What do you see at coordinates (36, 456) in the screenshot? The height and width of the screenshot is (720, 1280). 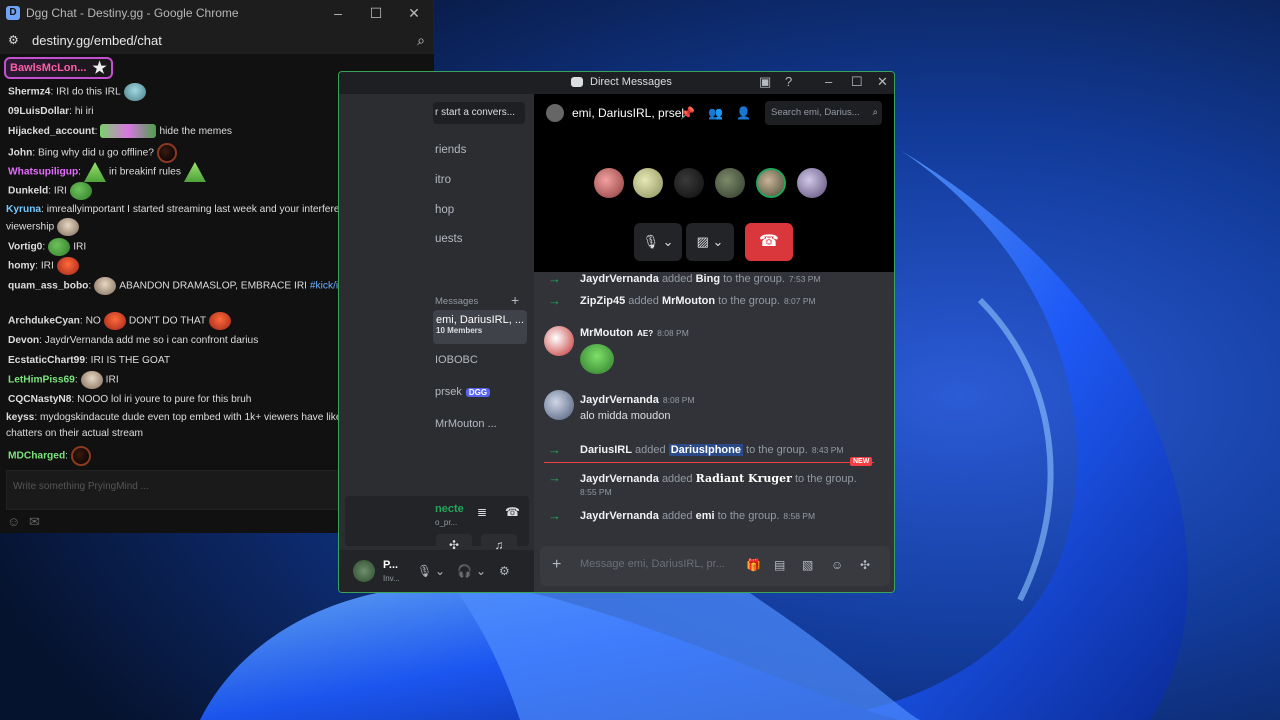 I see `chat-user: MDCharged` at bounding box center [36, 456].